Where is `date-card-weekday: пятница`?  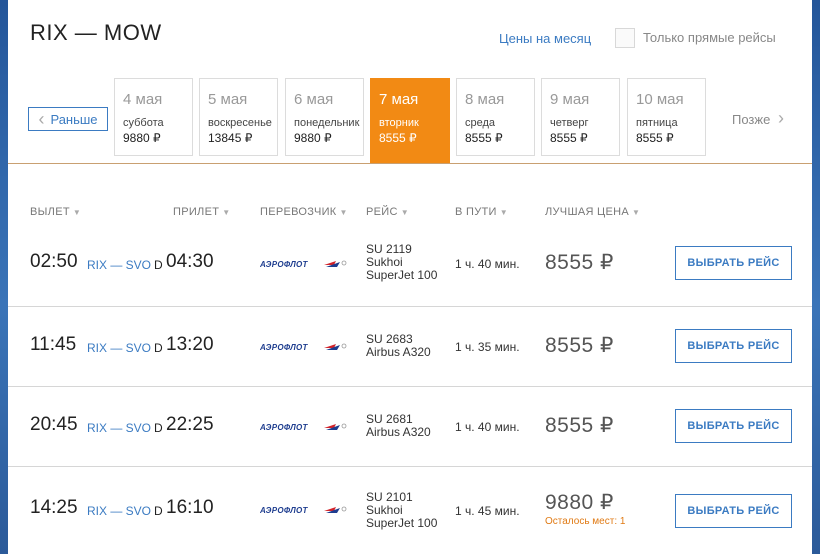
date-card-weekday: пятница is located at coordinates (657, 123).